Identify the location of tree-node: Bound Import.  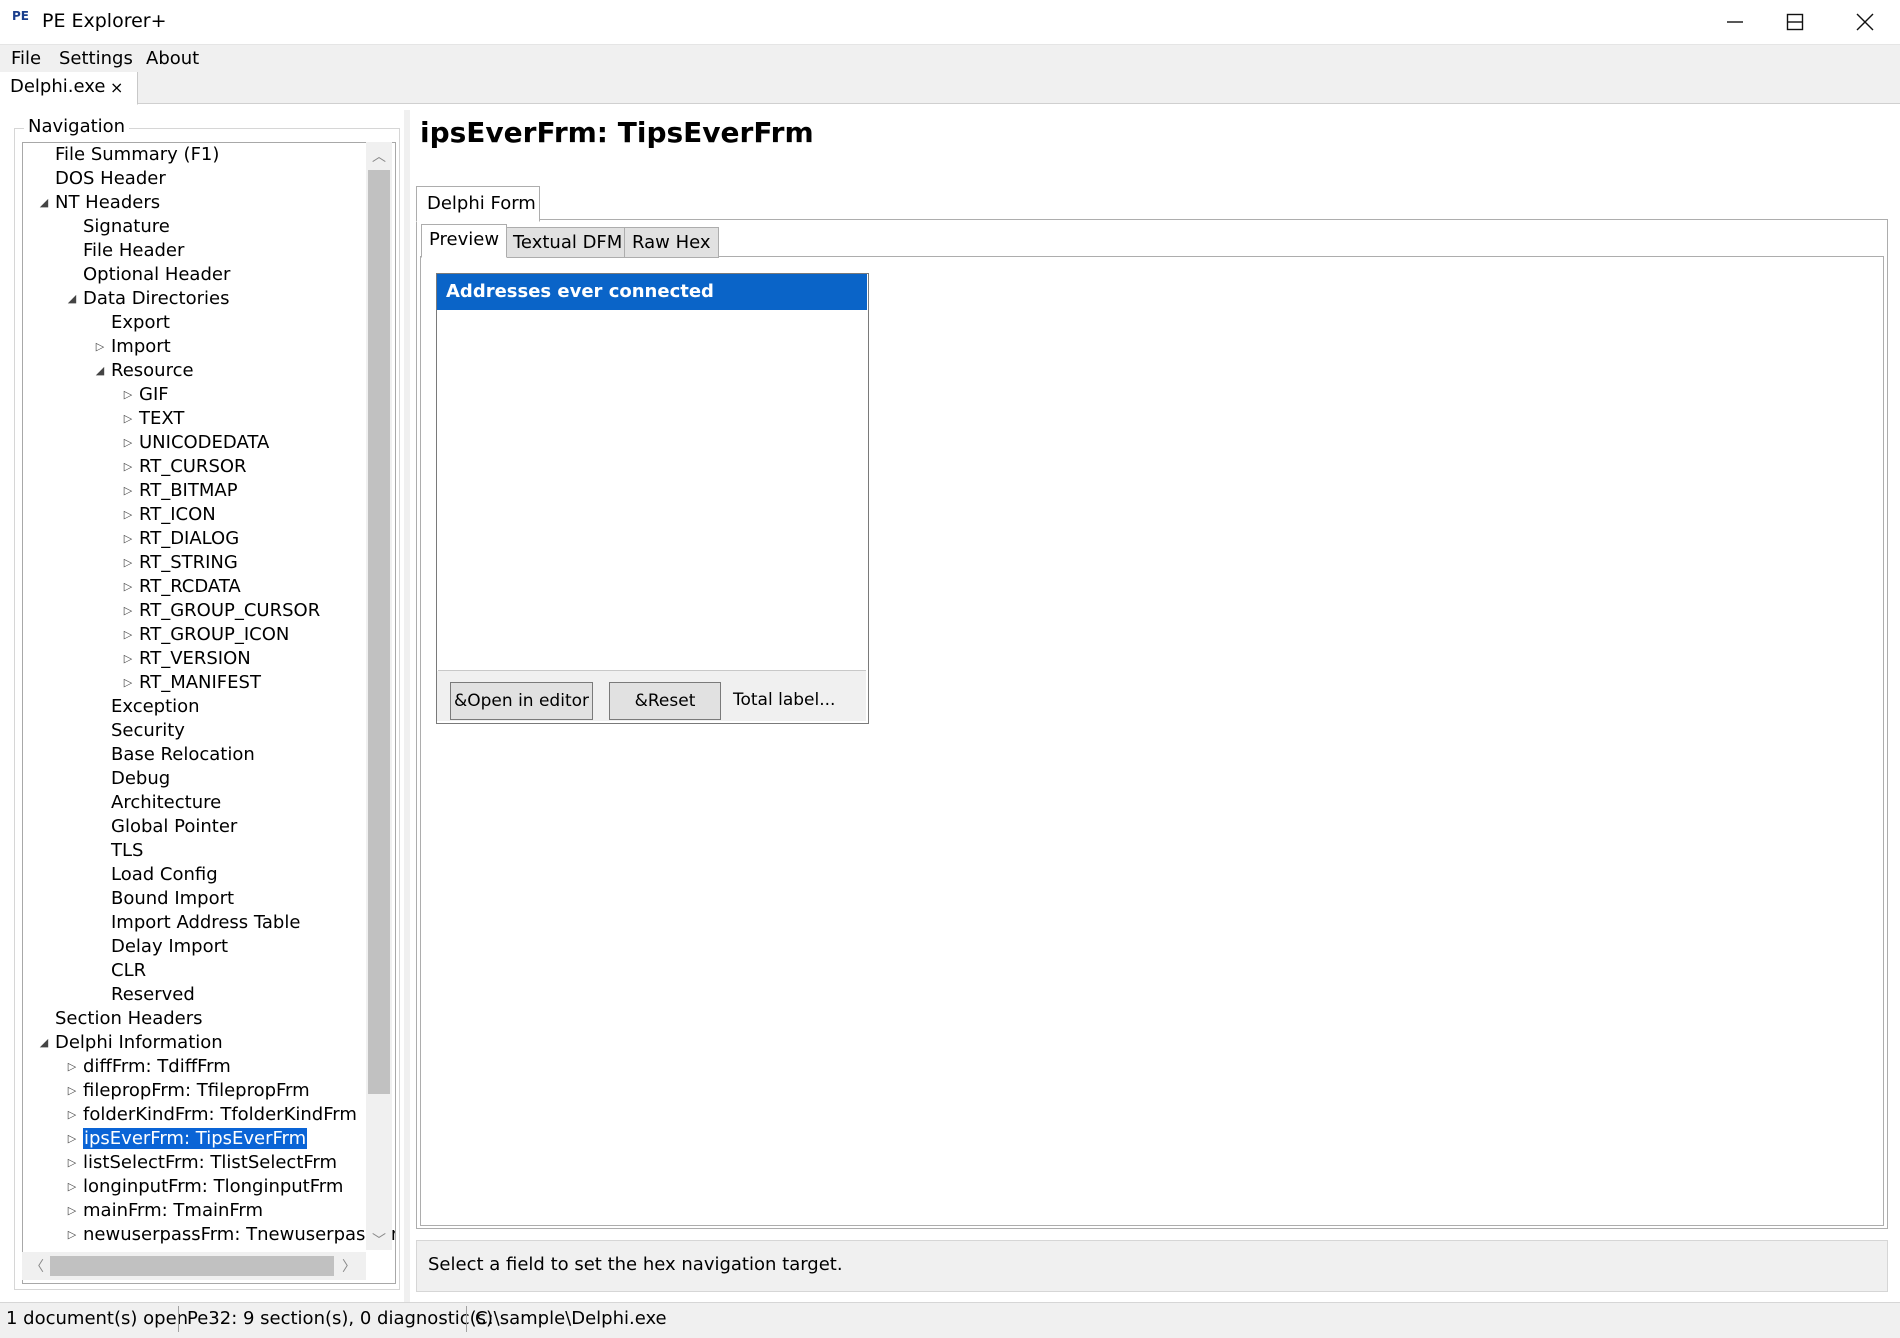
(172, 899).